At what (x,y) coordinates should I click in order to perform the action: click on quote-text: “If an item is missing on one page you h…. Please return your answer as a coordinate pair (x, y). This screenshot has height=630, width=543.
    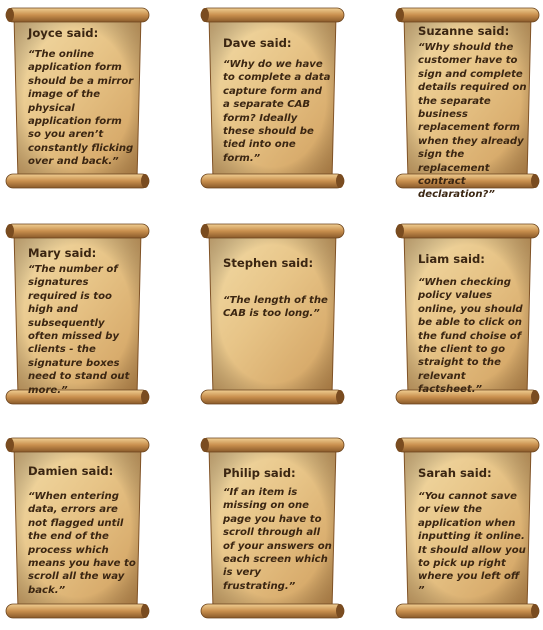
    Looking at the image, I should click on (277, 539).